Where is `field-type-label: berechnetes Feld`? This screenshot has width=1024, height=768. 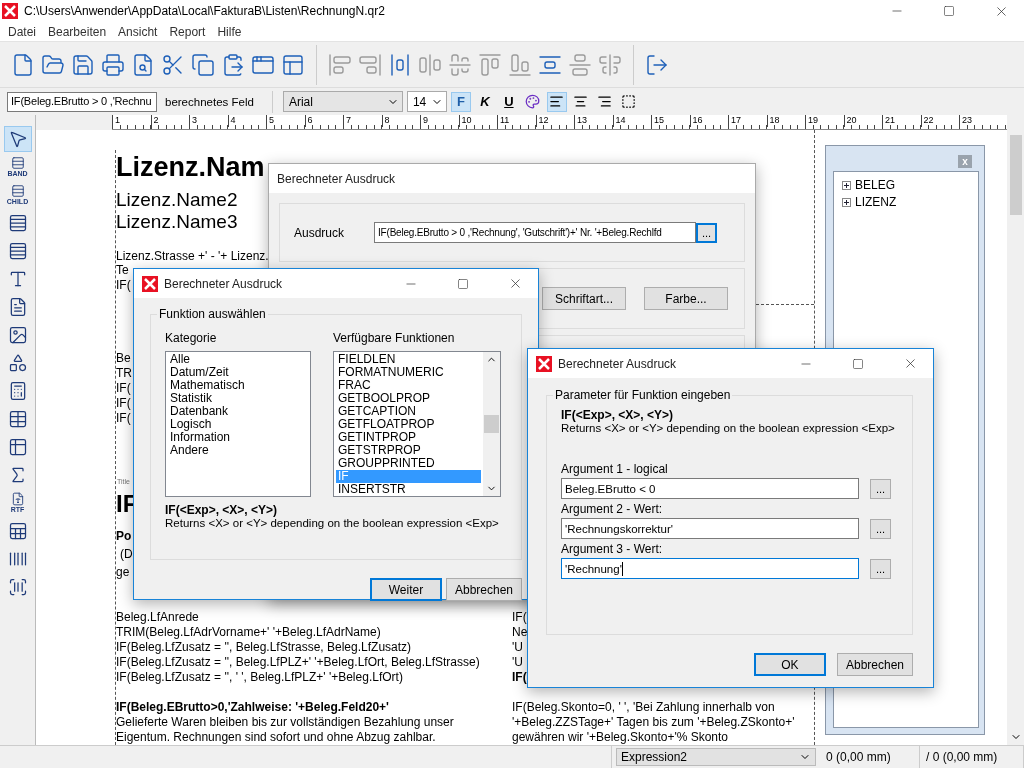
field-type-label: berechnetes Feld is located at coordinates (209, 101).